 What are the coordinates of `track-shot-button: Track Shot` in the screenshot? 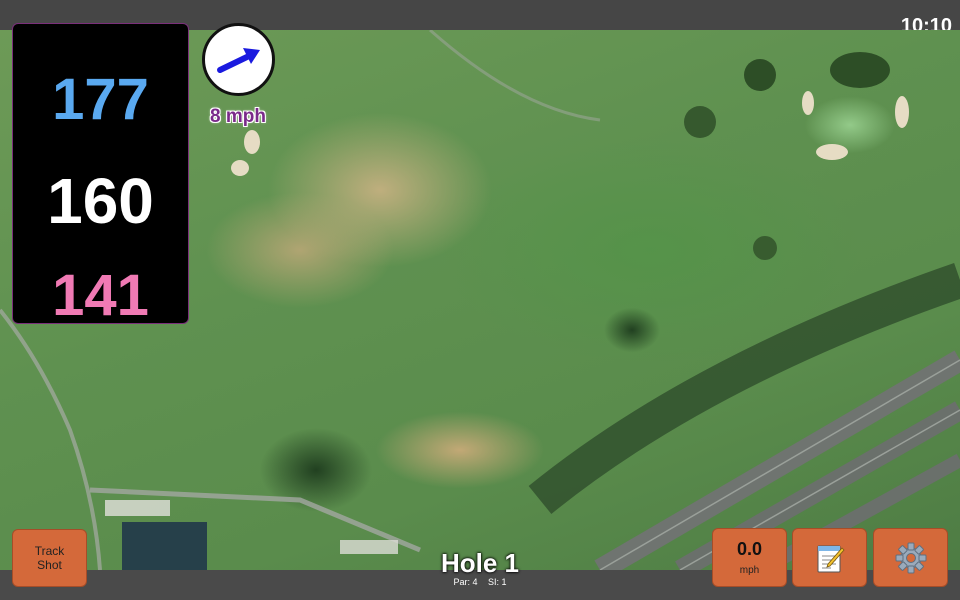 It's located at (49, 558).